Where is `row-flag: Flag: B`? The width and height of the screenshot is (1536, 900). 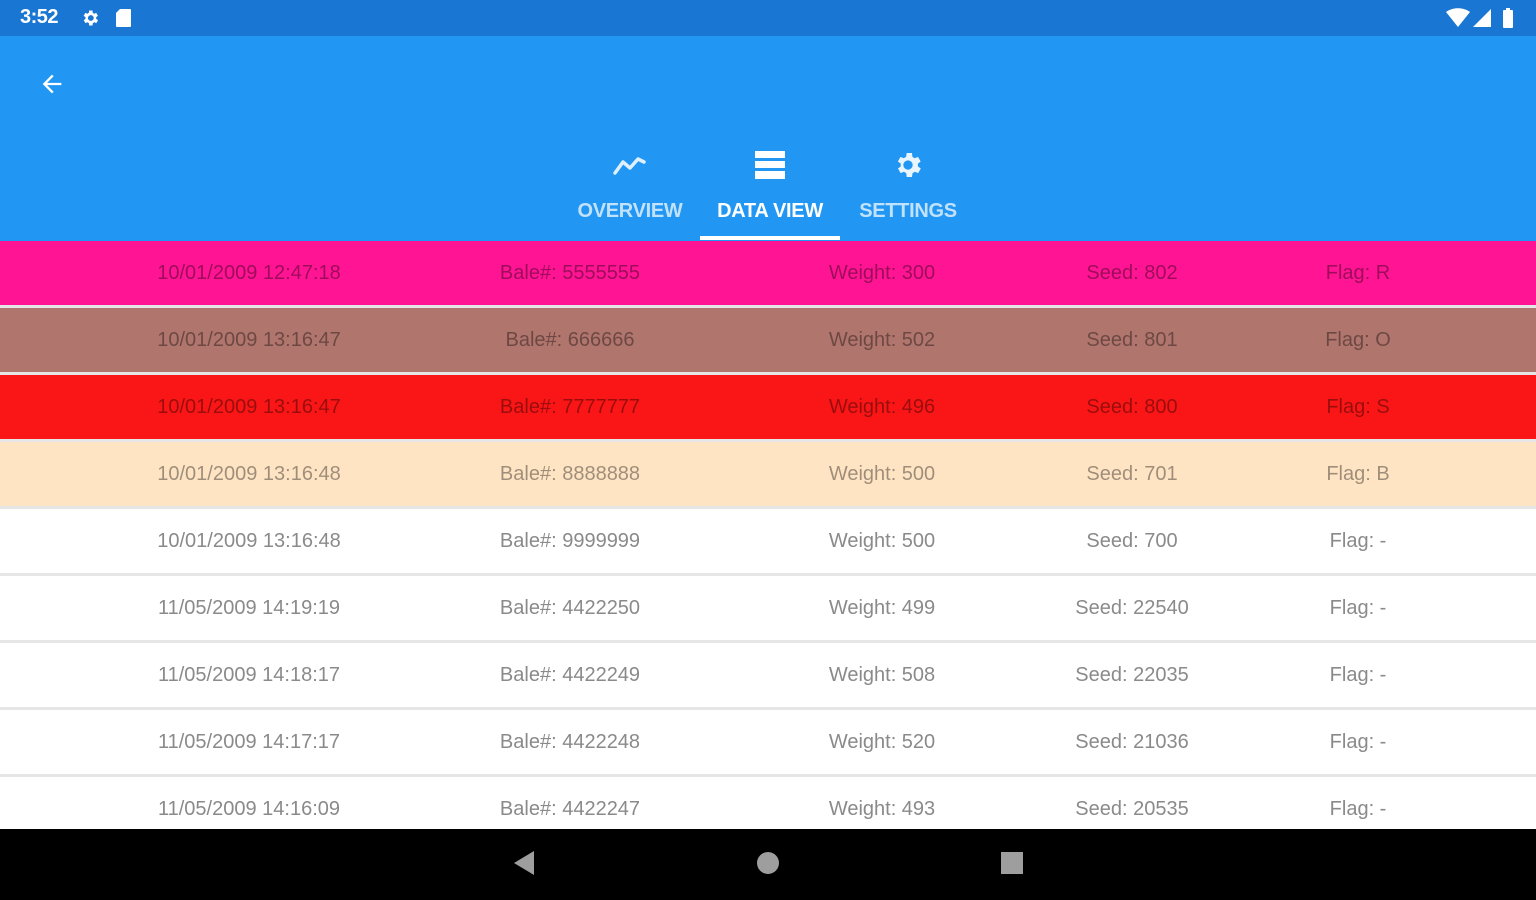
row-flag: Flag: B is located at coordinates (1358, 474).